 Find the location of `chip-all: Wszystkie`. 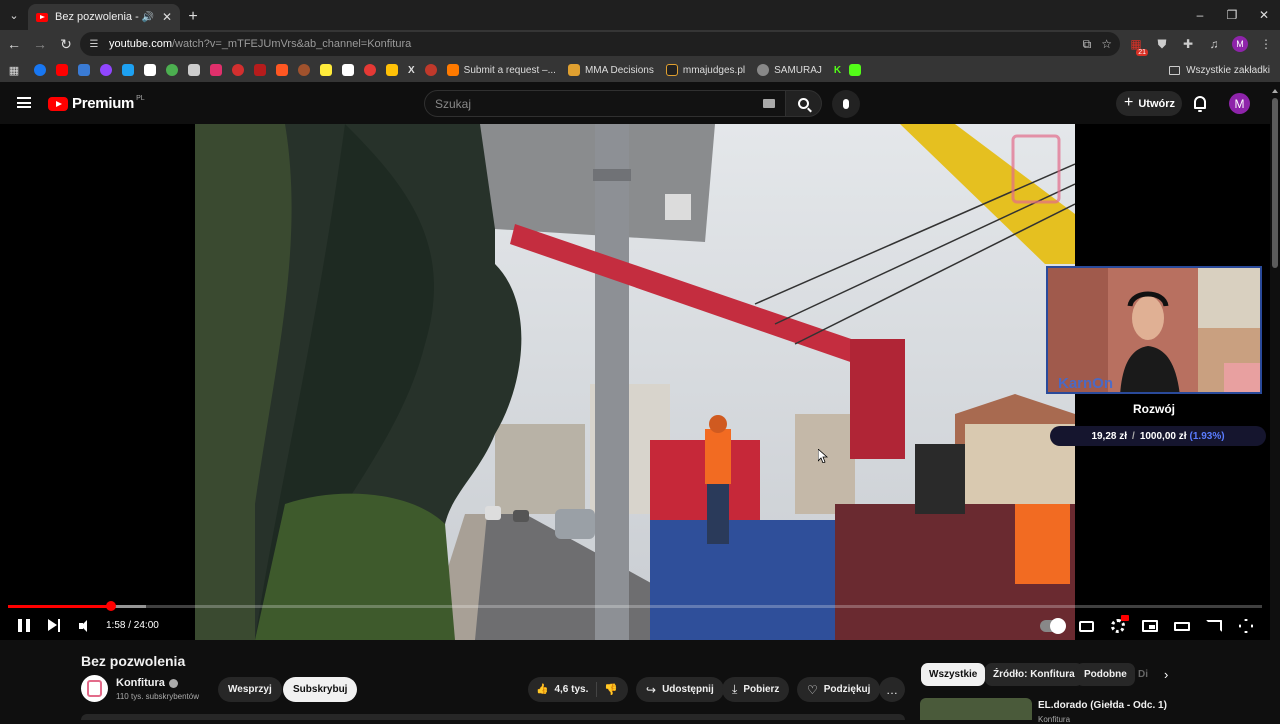

chip-all: Wszystkie is located at coordinates (953, 674).